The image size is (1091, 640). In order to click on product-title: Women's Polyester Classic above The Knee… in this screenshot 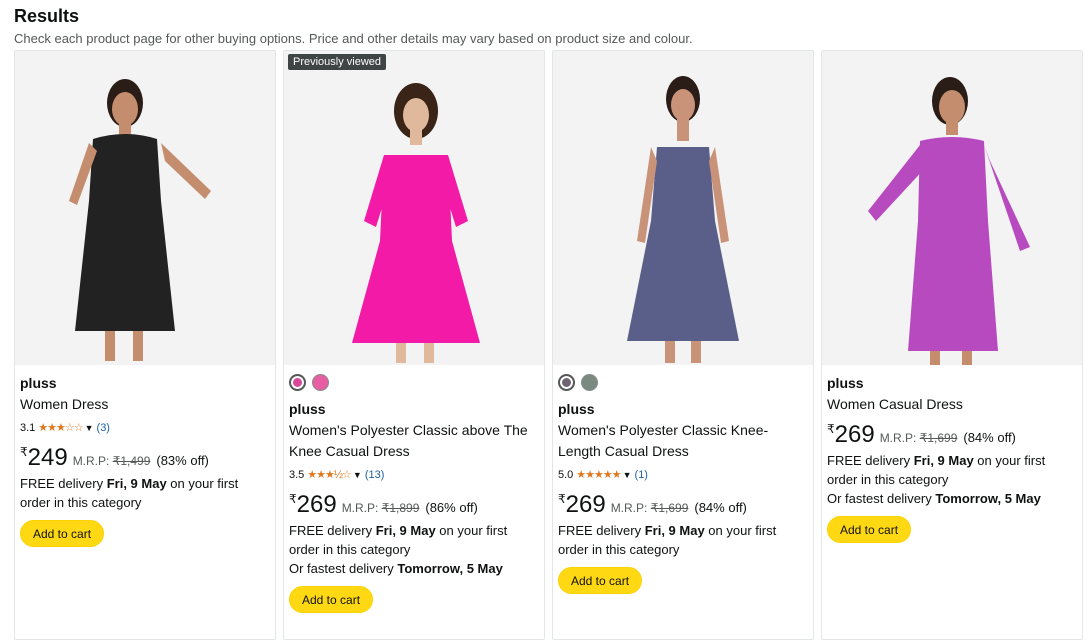, I will do `click(414, 441)`.